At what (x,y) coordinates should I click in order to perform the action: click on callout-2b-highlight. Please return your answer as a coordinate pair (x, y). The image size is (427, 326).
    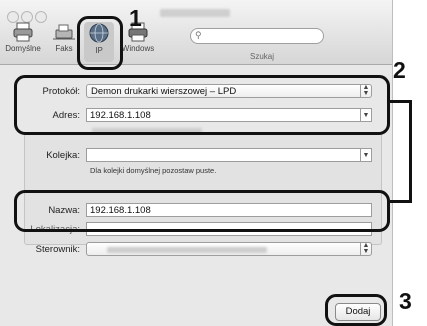
    Looking at the image, I should click on (202, 211).